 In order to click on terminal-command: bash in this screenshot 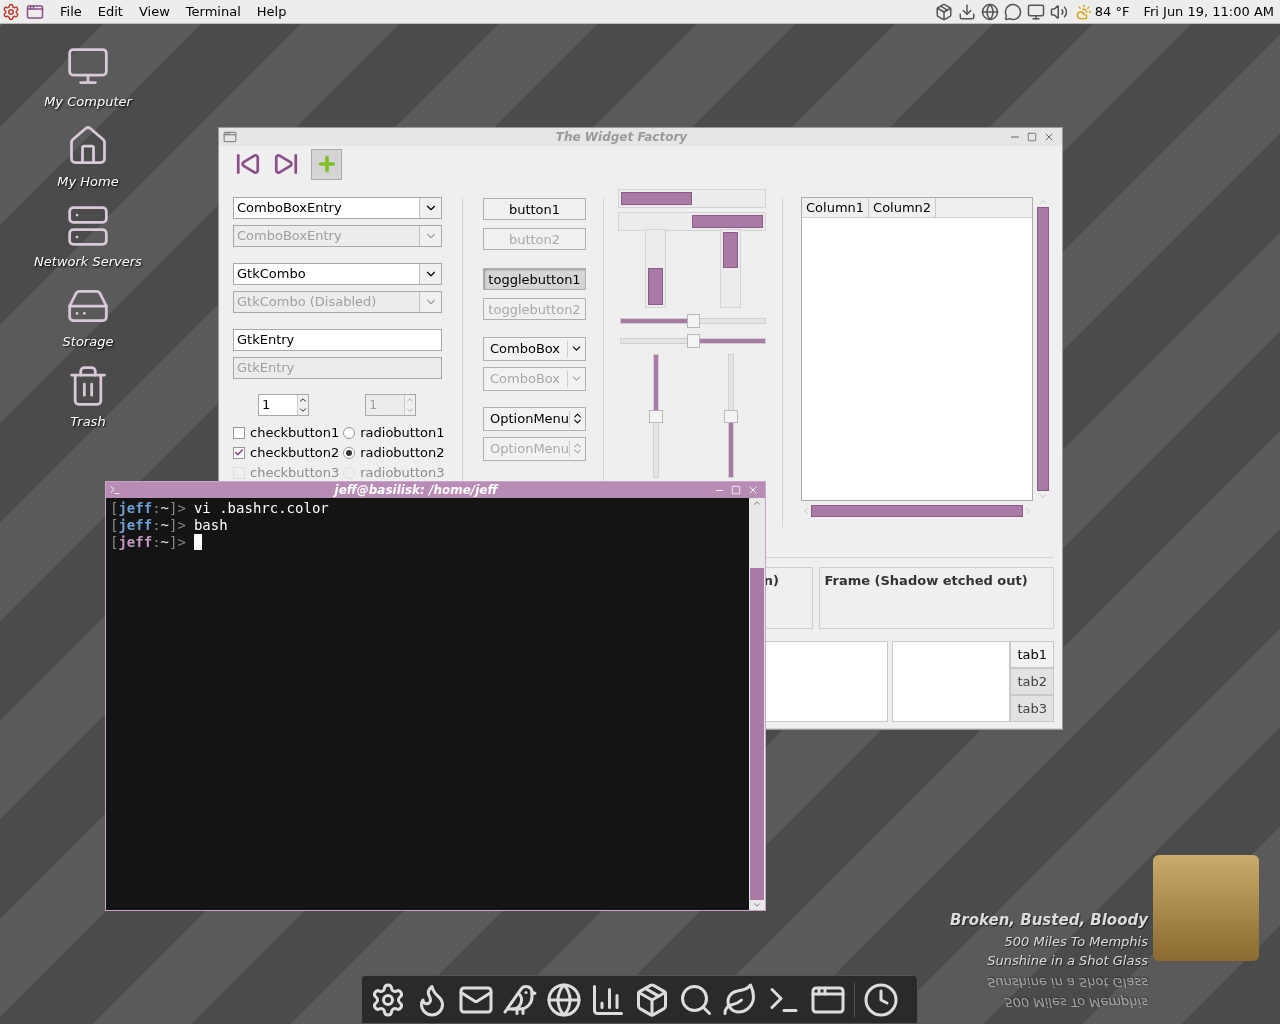, I will do `click(210, 525)`.